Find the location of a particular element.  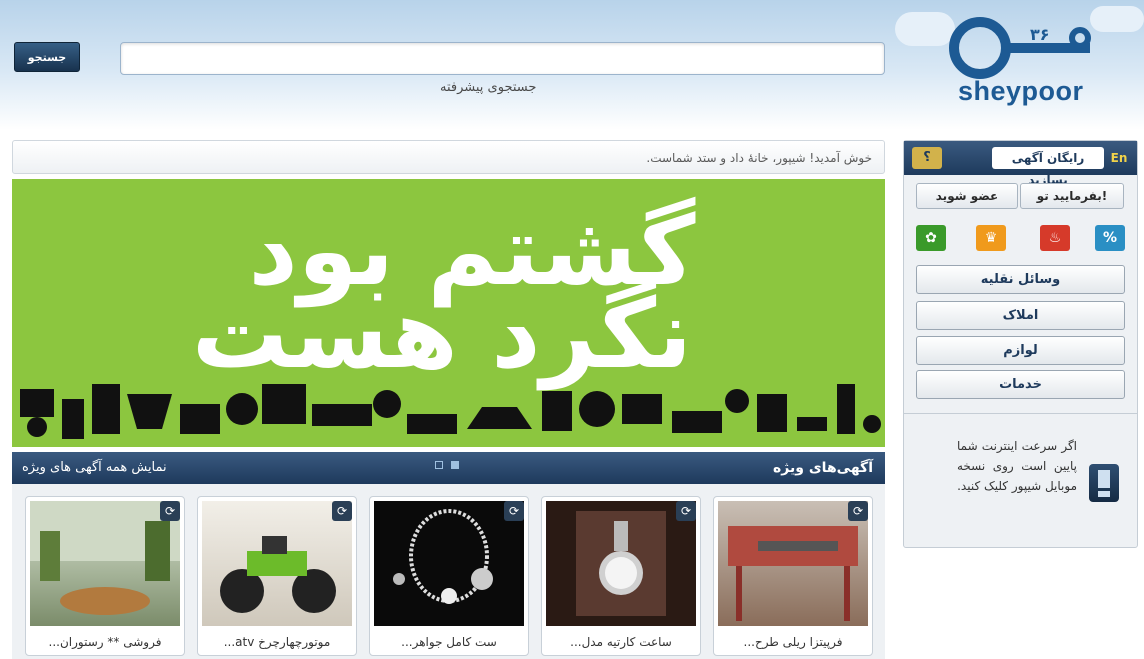

advanced-search-link: جستجوی پیشرفته is located at coordinates (488, 87).